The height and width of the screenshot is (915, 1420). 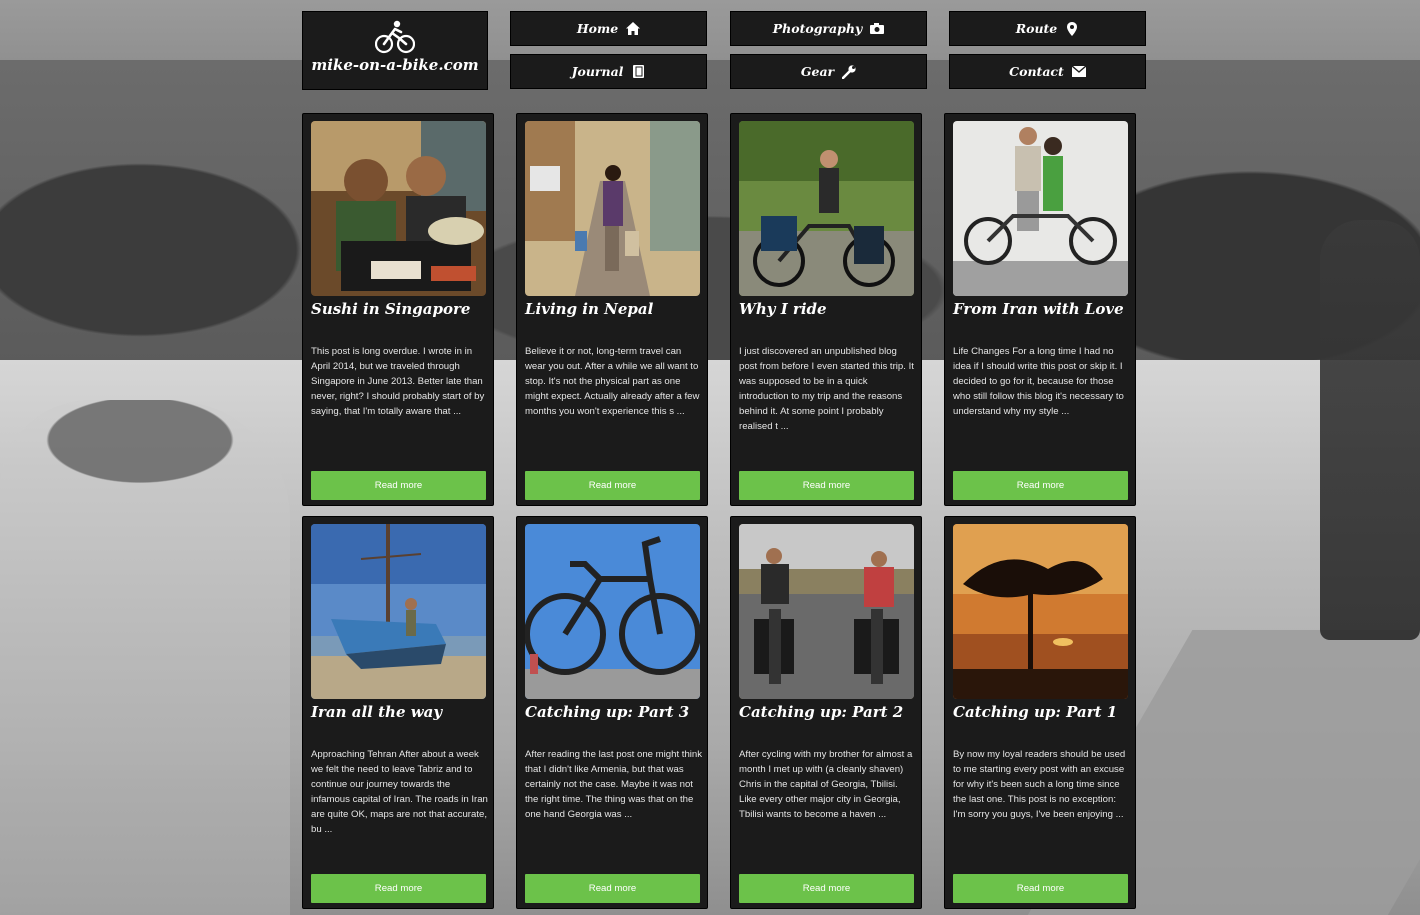 What do you see at coordinates (1036, 28) in the screenshot?
I see `nav-route-label: Route` at bounding box center [1036, 28].